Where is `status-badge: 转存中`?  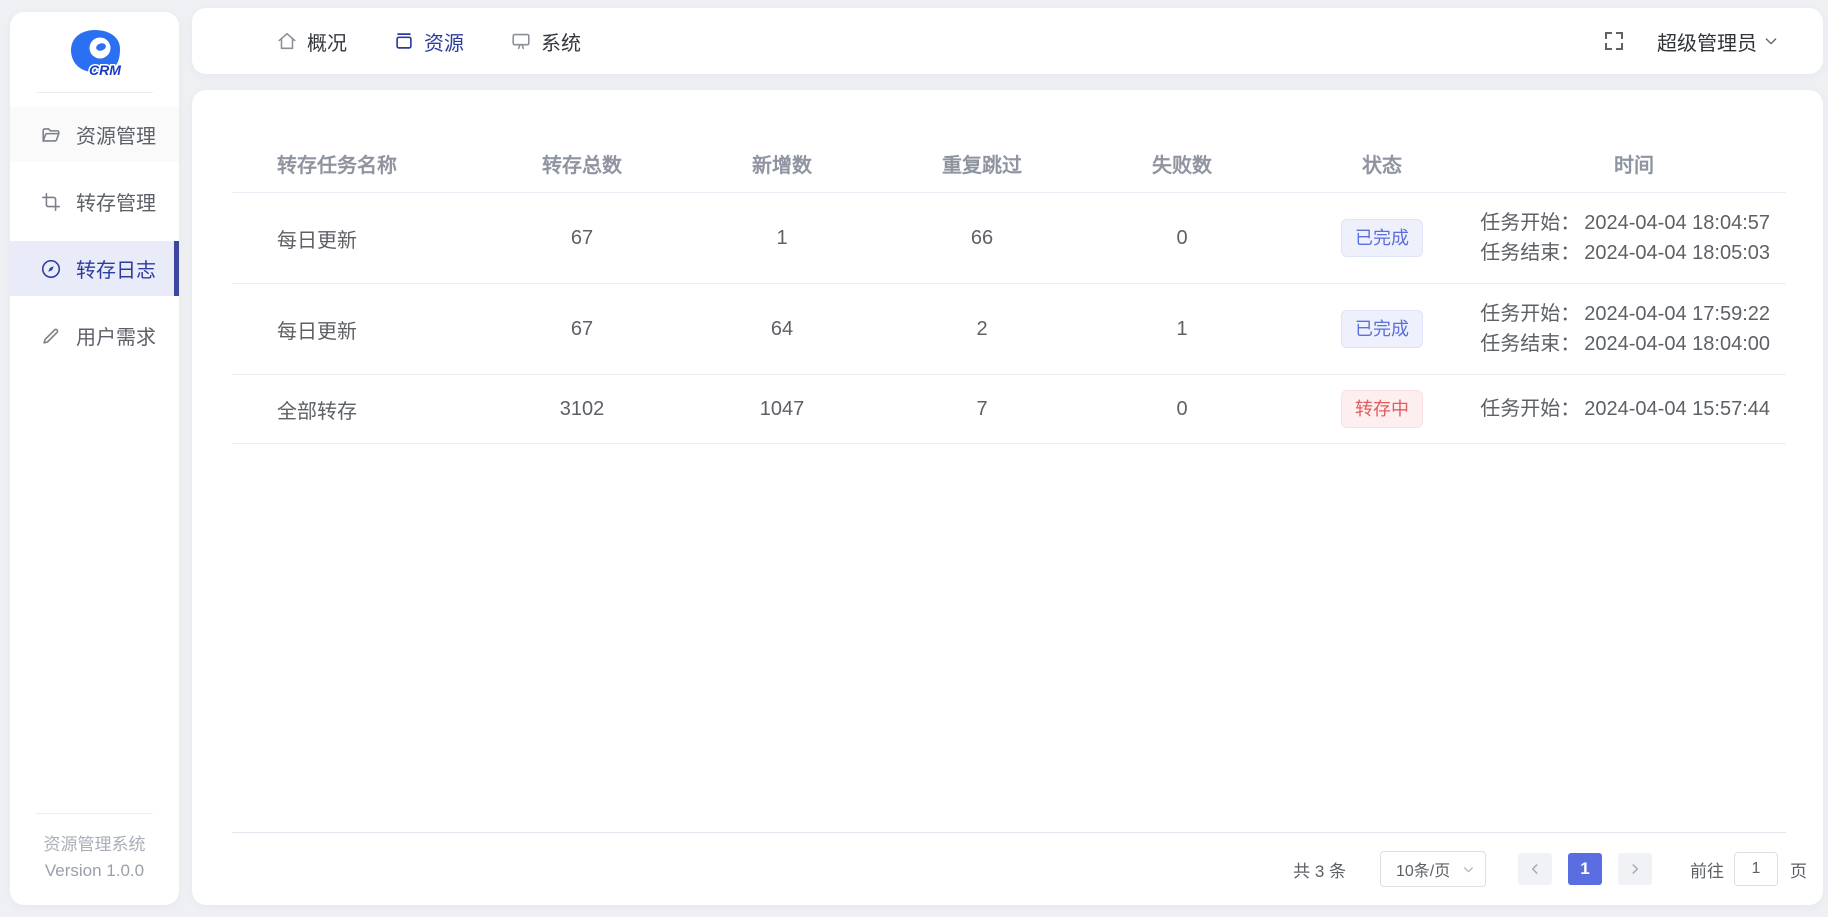
status-badge: 转存中 is located at coordinates (1382, 409).